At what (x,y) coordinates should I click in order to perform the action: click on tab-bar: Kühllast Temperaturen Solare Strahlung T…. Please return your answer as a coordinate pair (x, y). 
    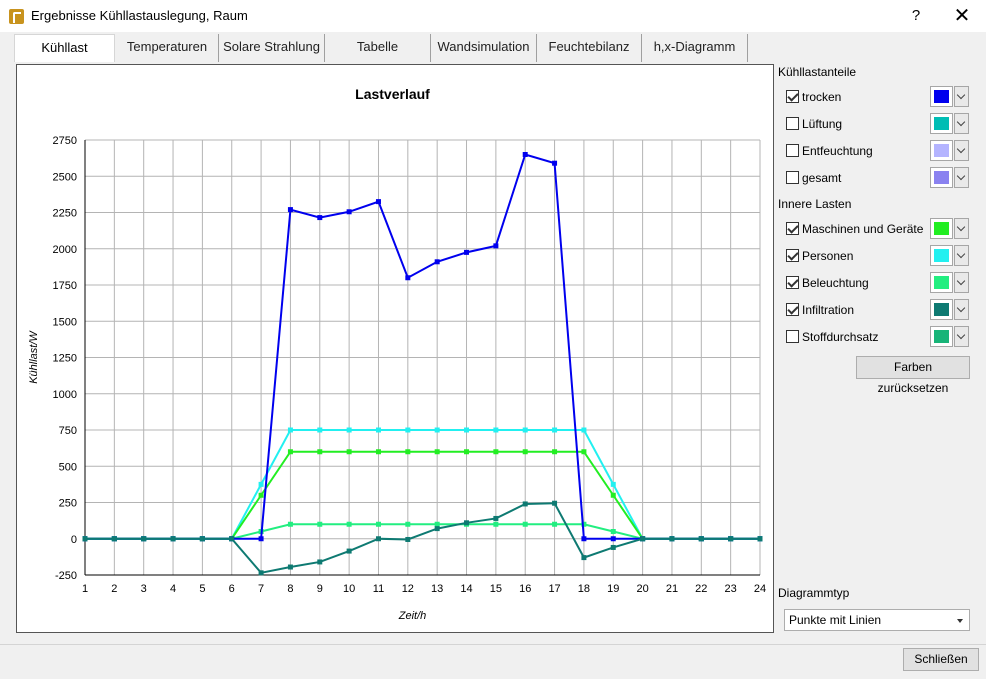
    Looking at the image, I should click on (493, 48).